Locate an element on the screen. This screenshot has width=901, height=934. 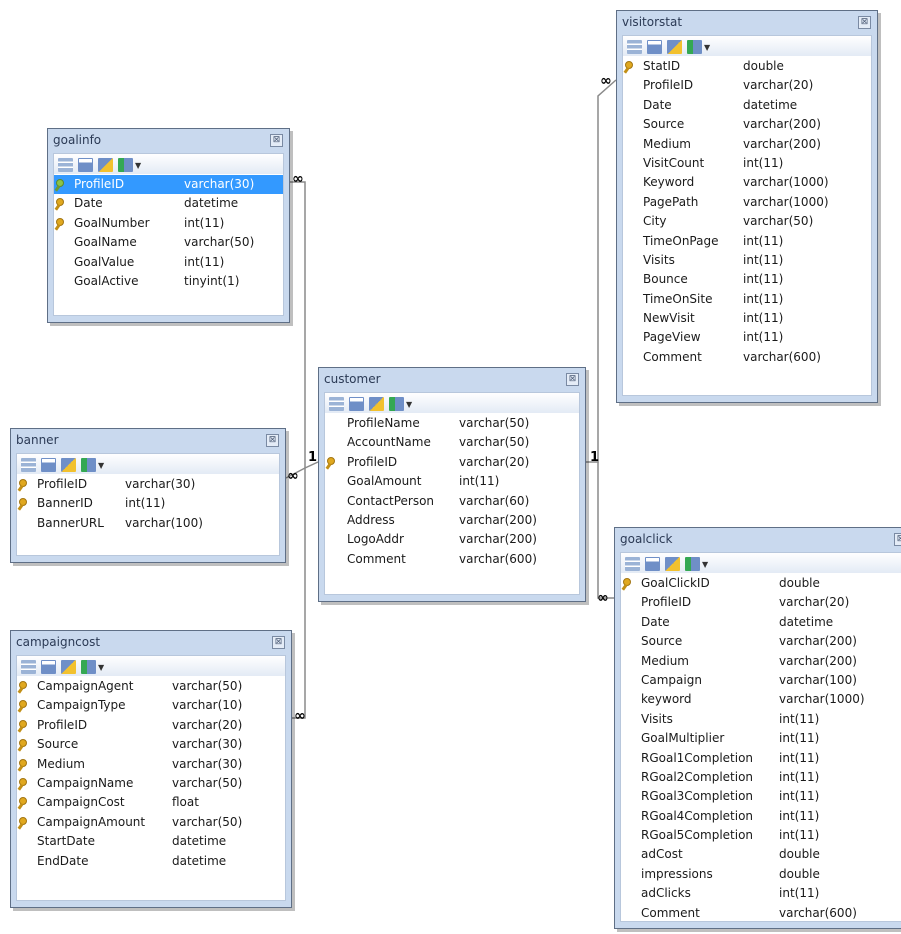
column-row: Address varchar(200) is located at coordinates (452, 520).